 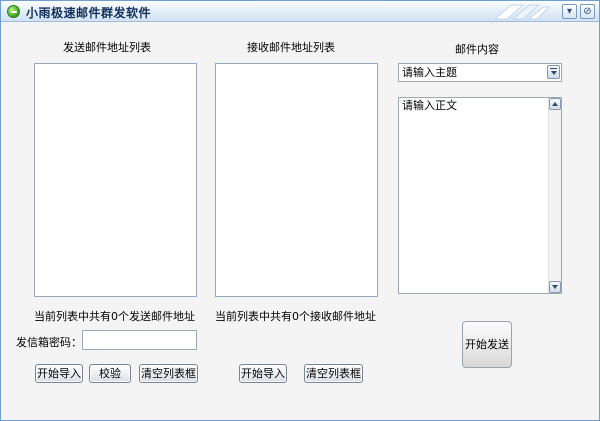 What do you see at coordinates (59, 373) in the screenshot?
I see `sender-import-button: 开始导入` at bounding box center [59, 373].